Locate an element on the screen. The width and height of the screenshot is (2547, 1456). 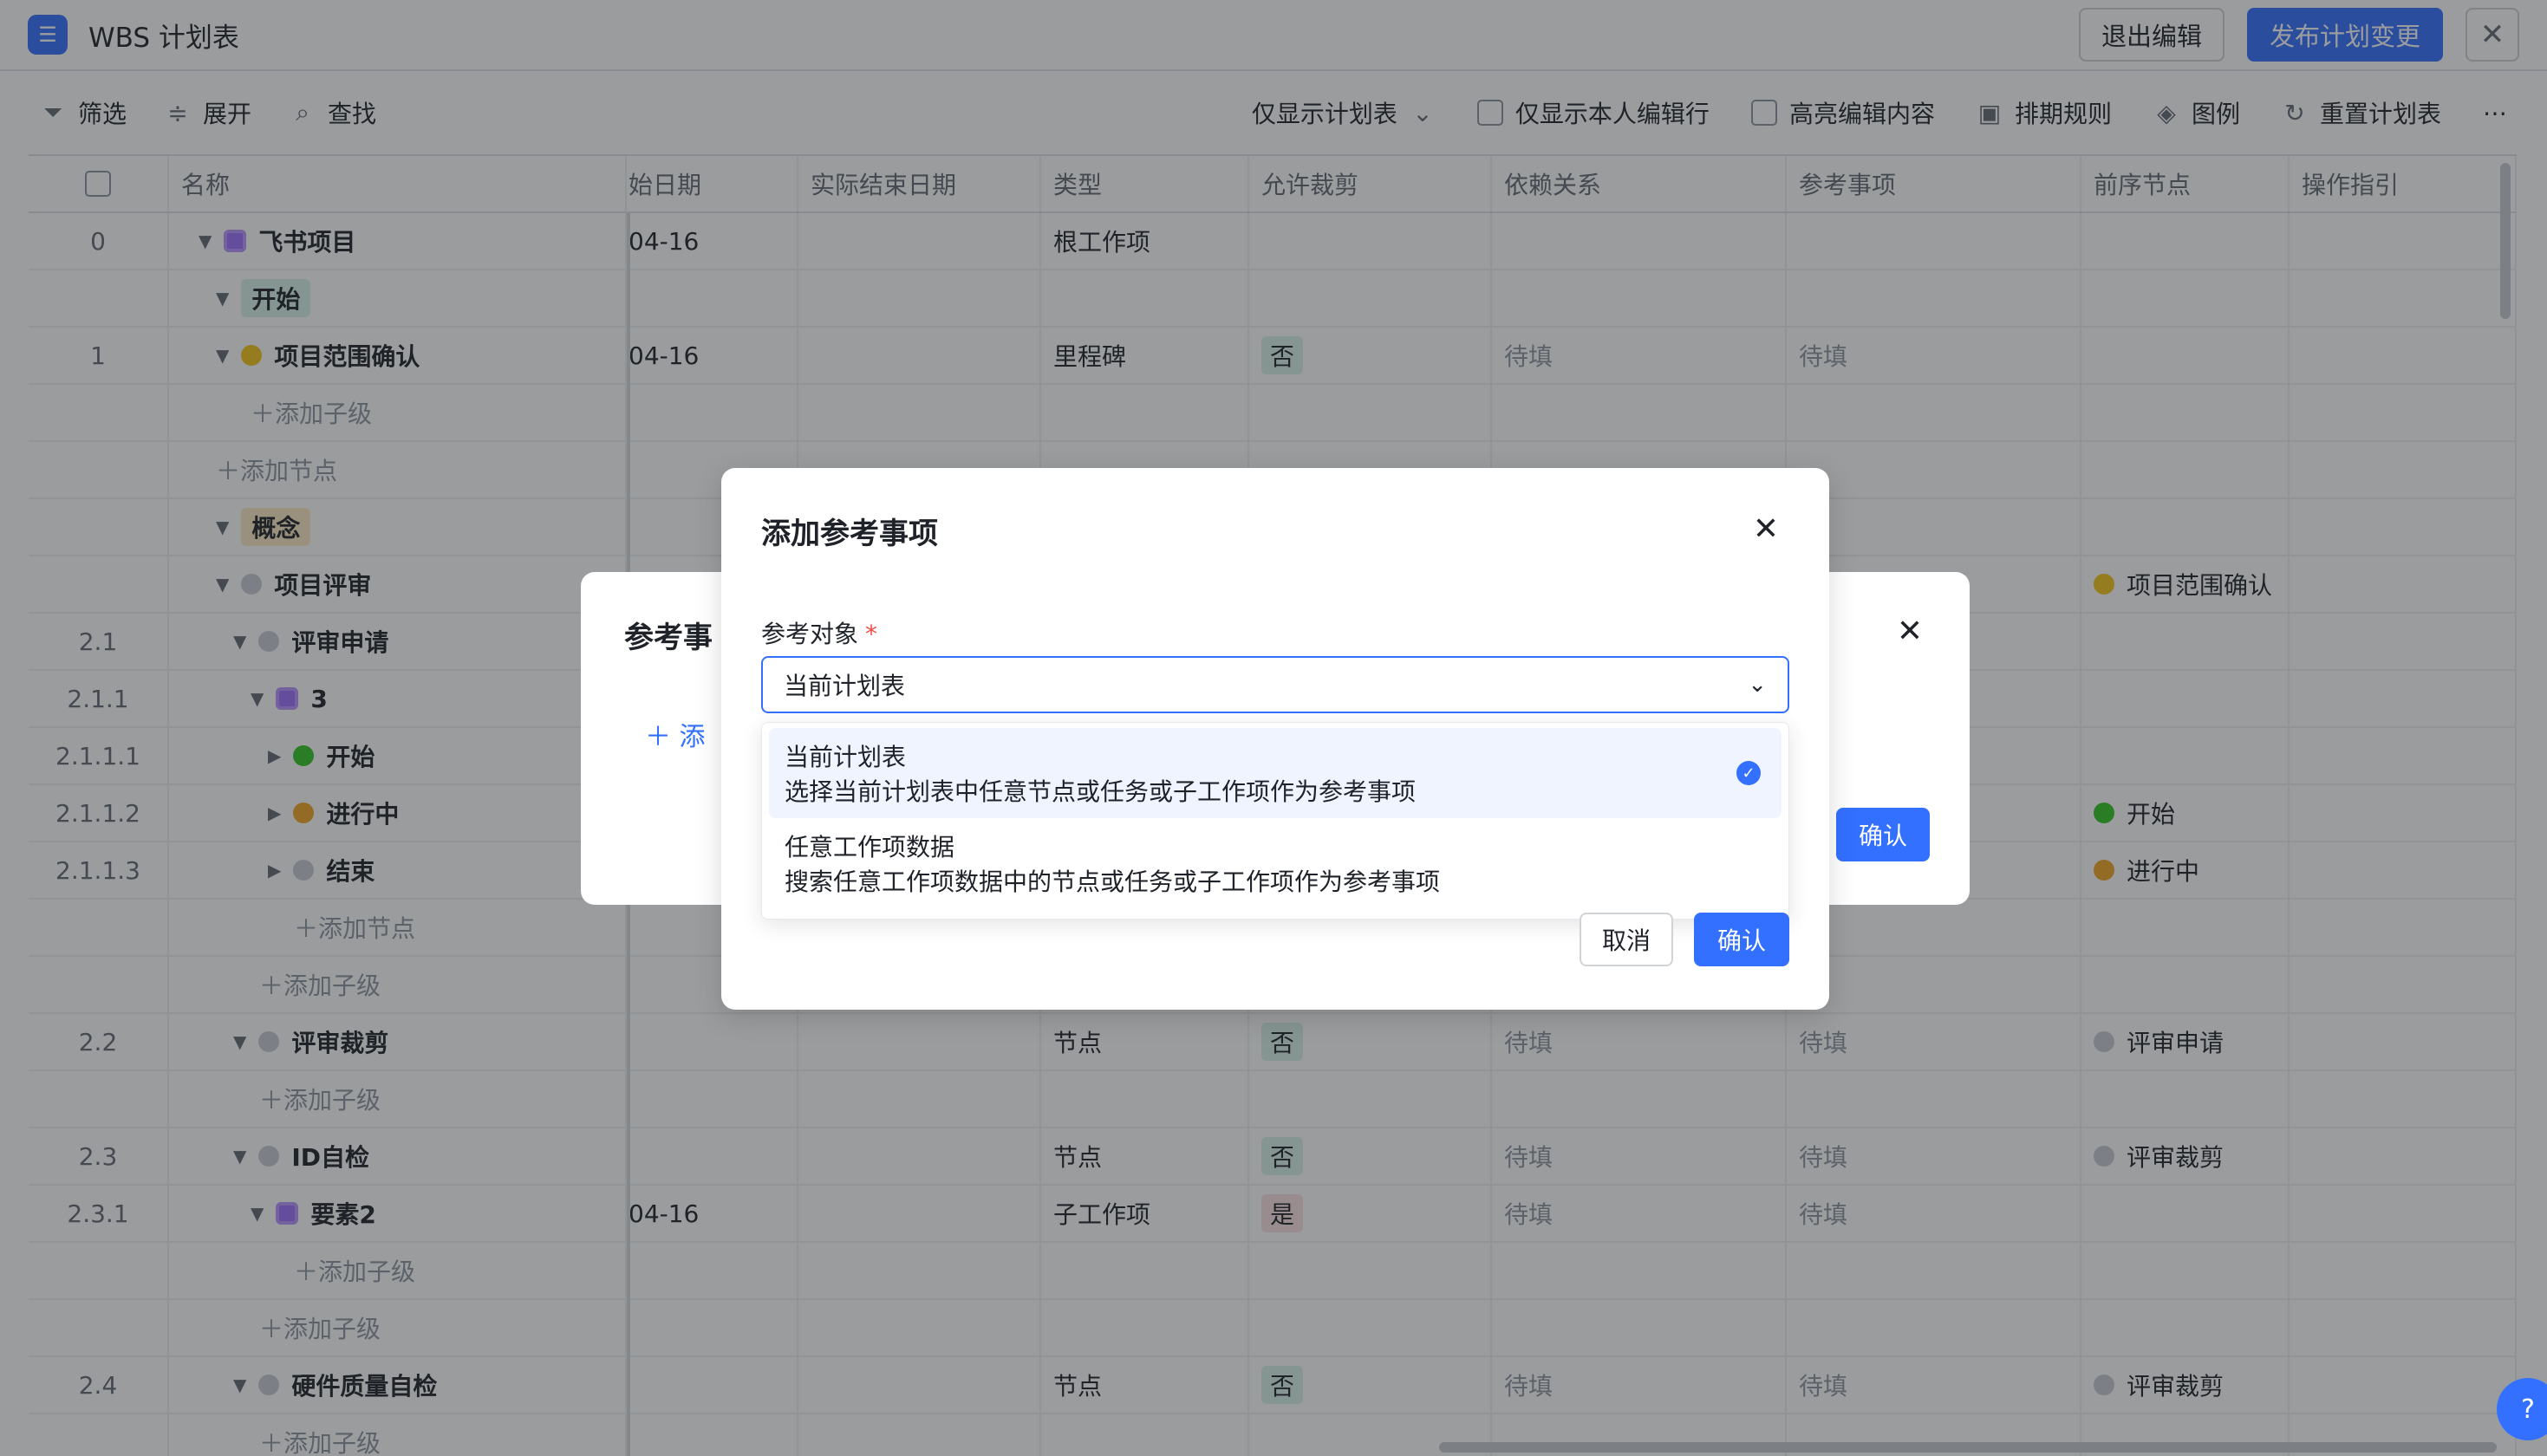
required-mark: * is located at coordinates (871, 634).